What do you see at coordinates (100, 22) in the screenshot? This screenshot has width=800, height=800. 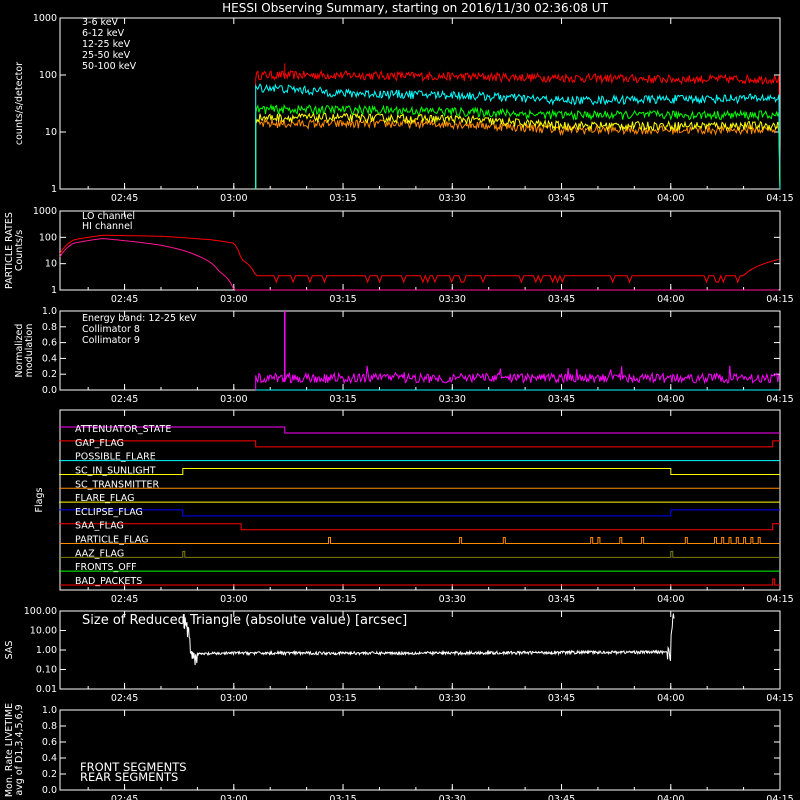 I see `legend-entry: 3-6 keV` at bounding box center [100, 22].